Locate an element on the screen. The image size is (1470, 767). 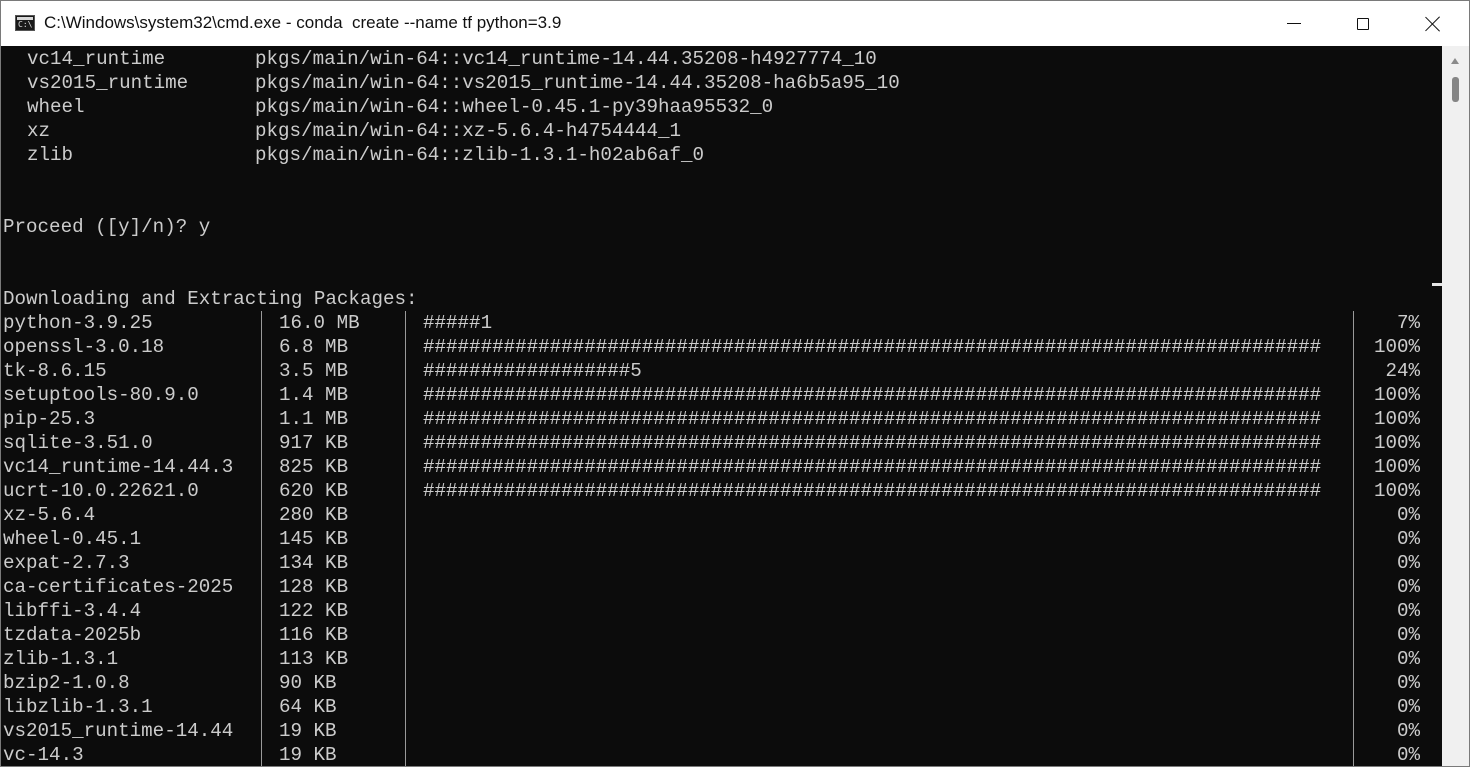
minimize-button is located at coordinates (1294, 23).